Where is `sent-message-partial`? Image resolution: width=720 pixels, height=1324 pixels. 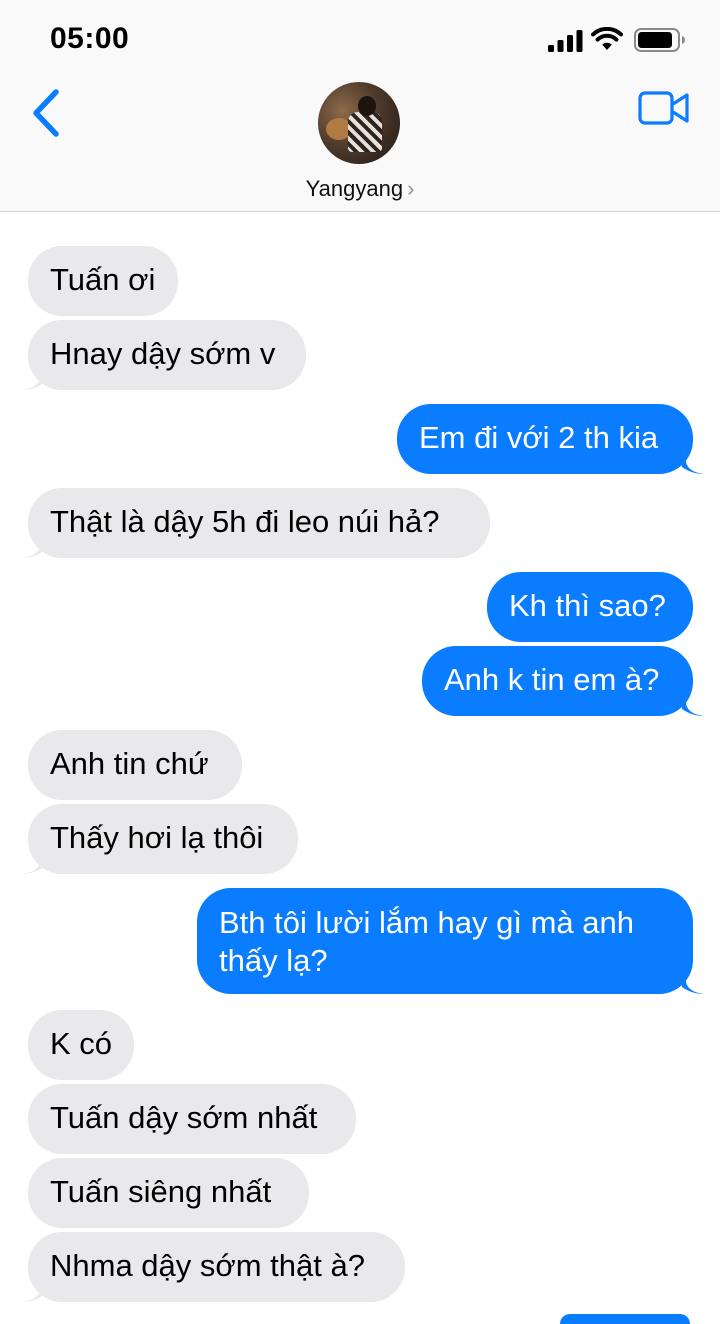
sent-message-partial is located at coordinates (625, 1319).